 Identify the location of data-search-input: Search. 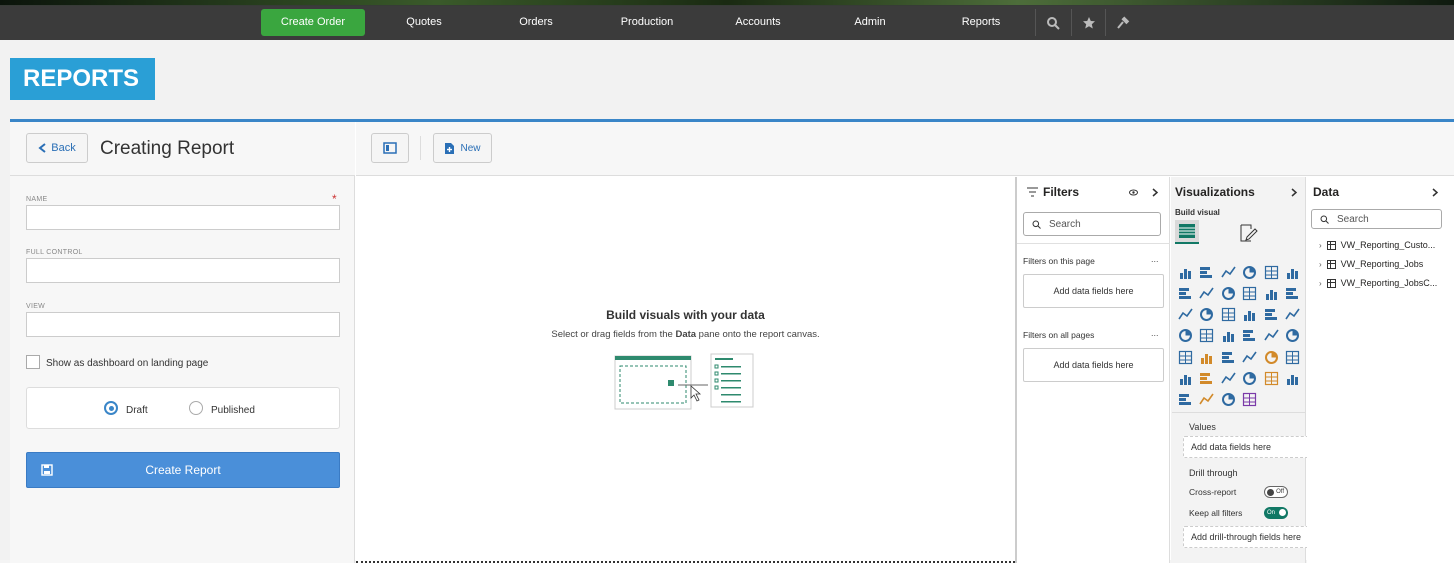
(1376, 219).